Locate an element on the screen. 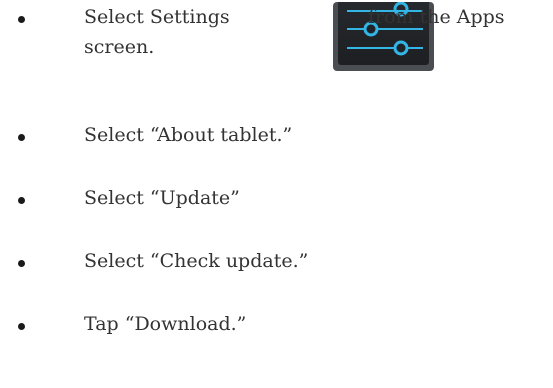  step-3-text: Select “Update” is located at coordinates (162, 198).